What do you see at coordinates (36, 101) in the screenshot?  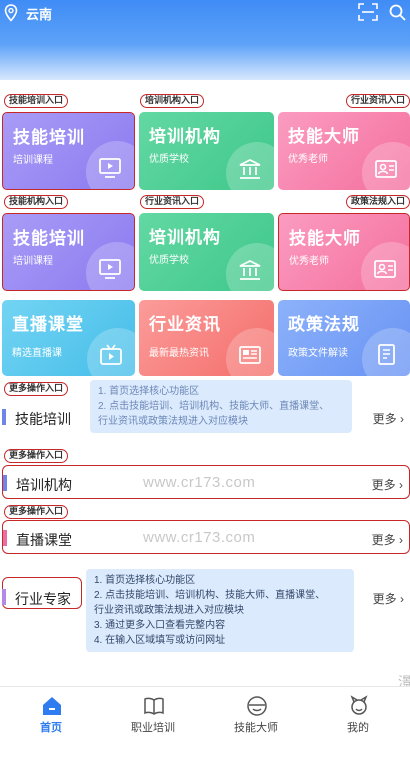 I see `skill-training-entry-tag: 技能培训入口` at bounding box center [36, 101].